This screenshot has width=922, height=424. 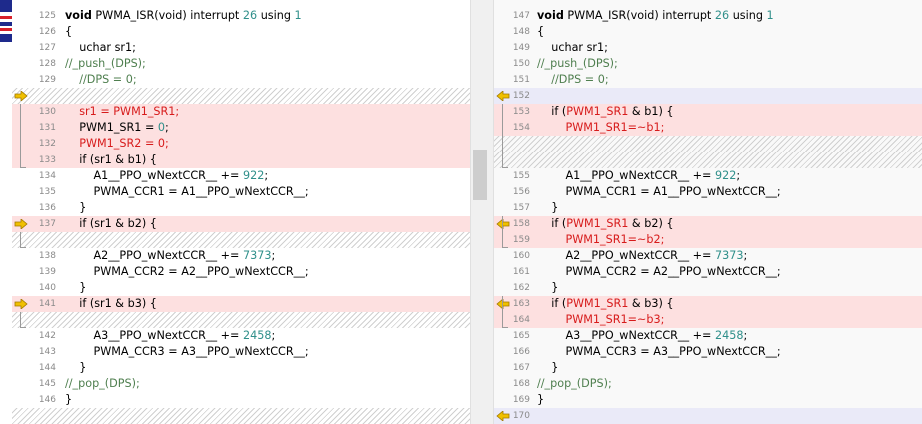 What do you see at coordinates (47, 80) in the screenshot?
I see `line-number: 129` at bounding box center [47, 80].